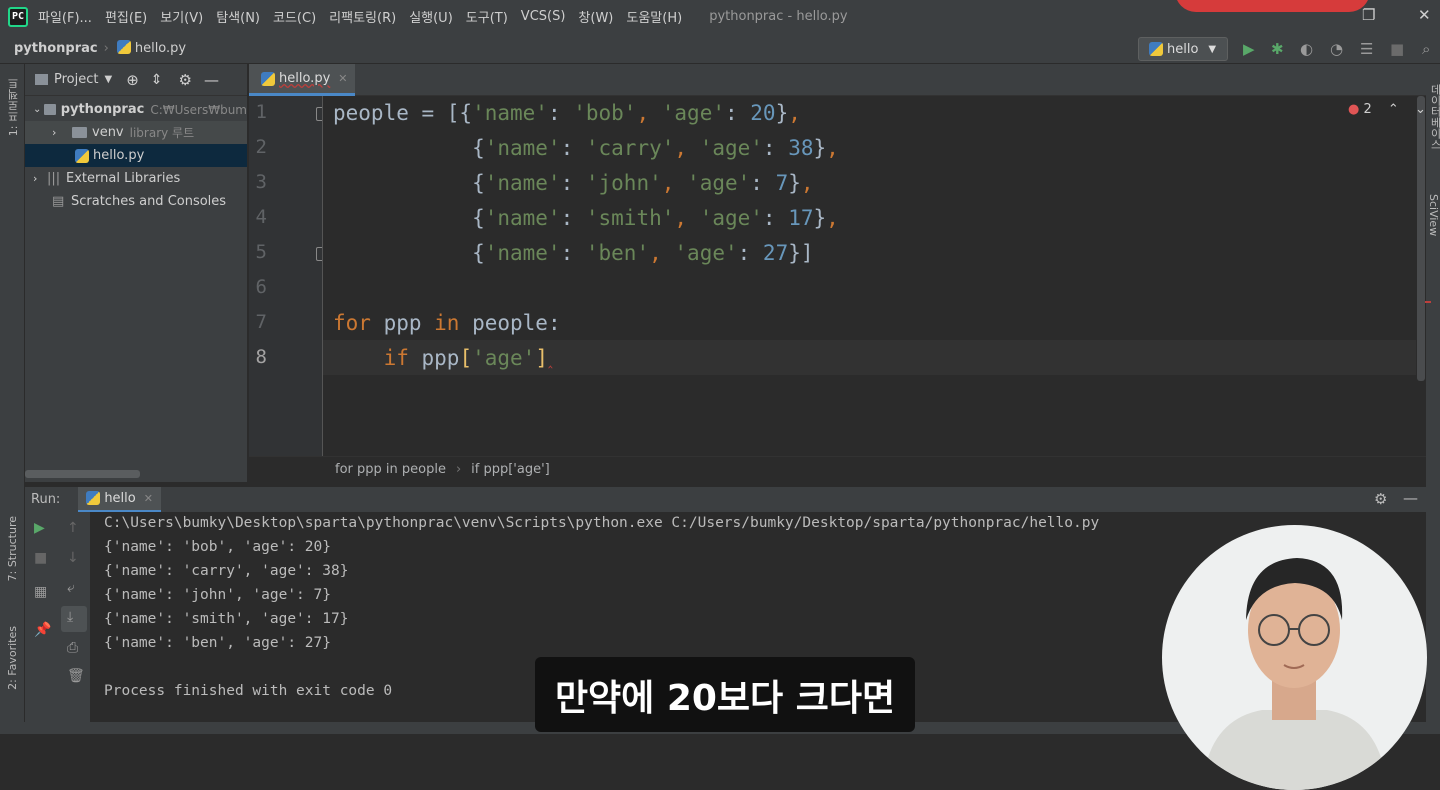 The height and width of the screenshot is (790, 1440). I want to click on down-arrow-icon: ↓, so click(73, 558).